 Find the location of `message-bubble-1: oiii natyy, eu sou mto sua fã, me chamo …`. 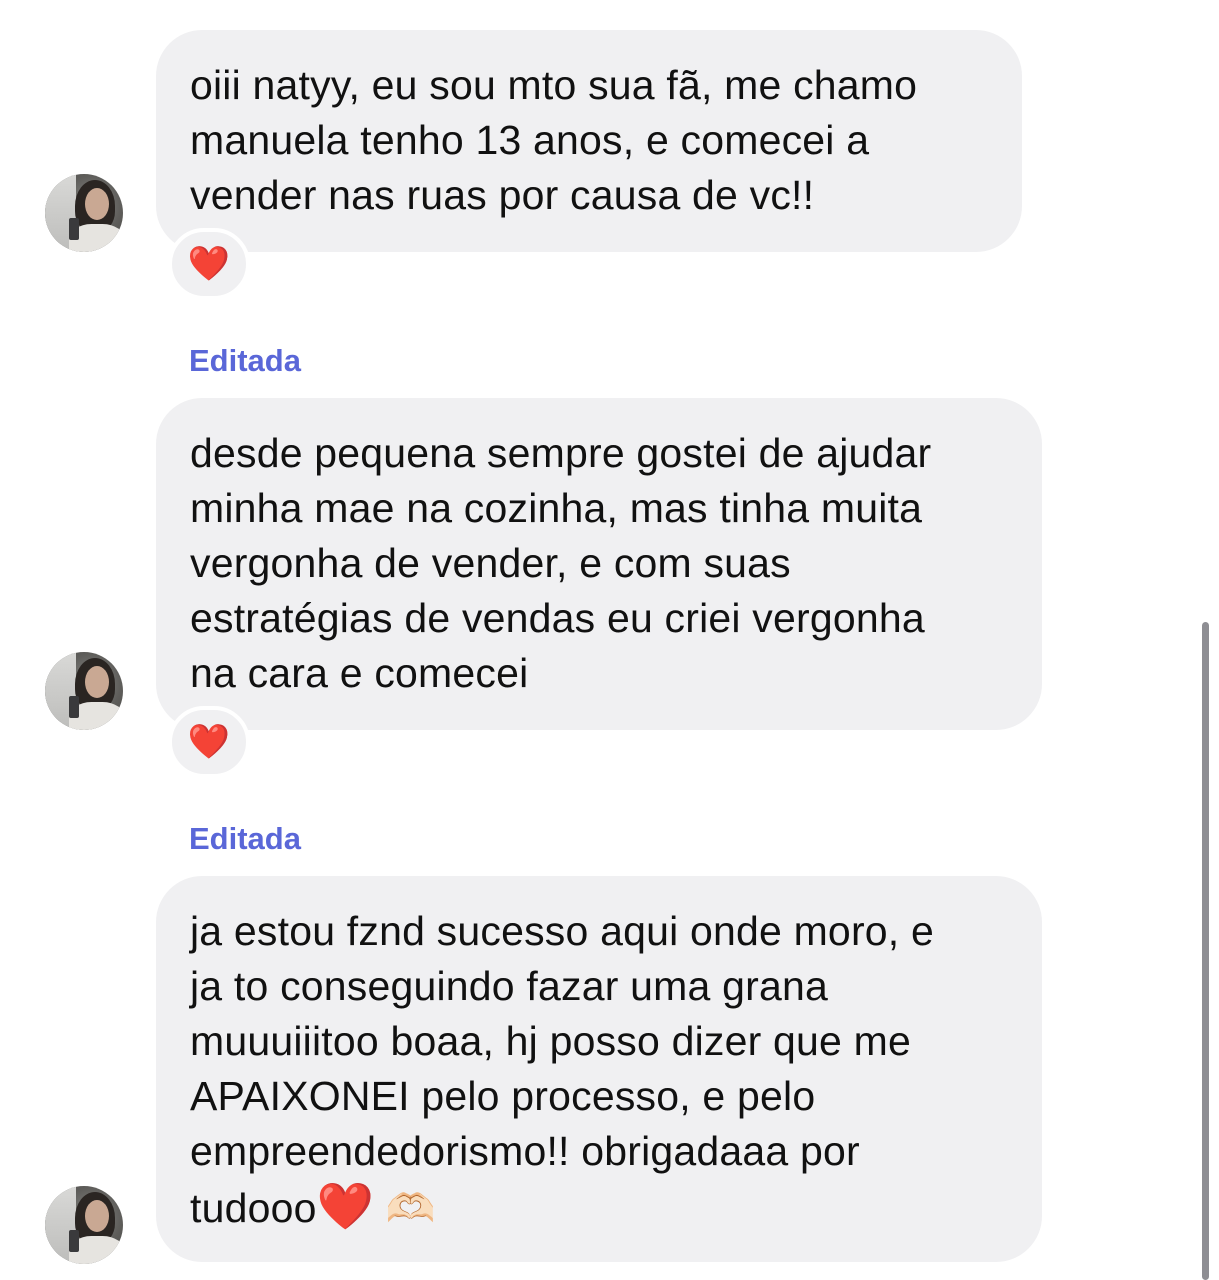

message-bubble-1: oiii natyy, eu sou mto sua fã, me chamo … is located at coordinates (589, 141).